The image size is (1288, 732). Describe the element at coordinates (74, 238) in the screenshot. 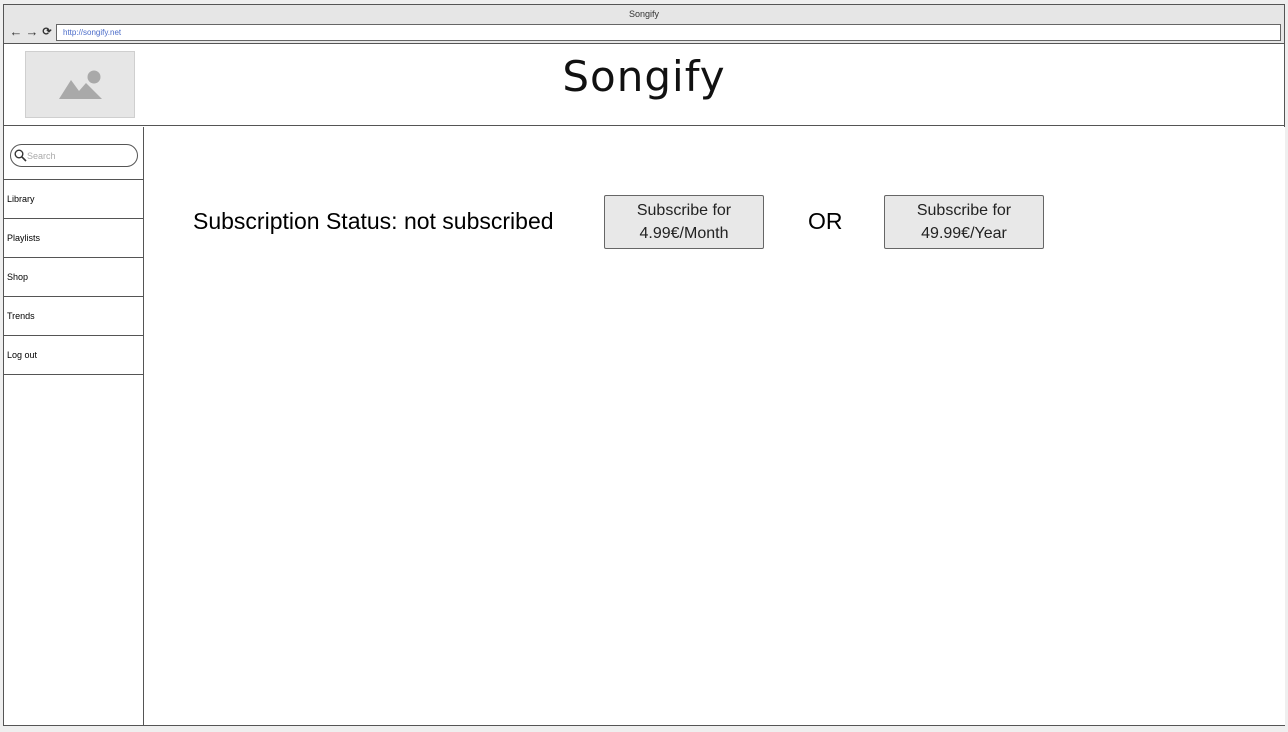

I see `sidebar-item-playlists: Playlists` at that location.